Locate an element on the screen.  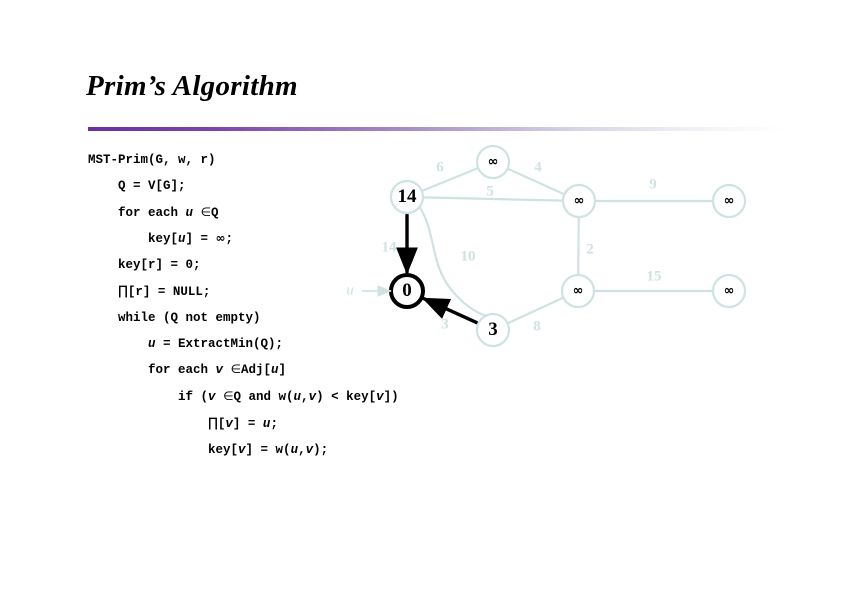
edge-weight-label: 15 is located at coordinates (654, 276).